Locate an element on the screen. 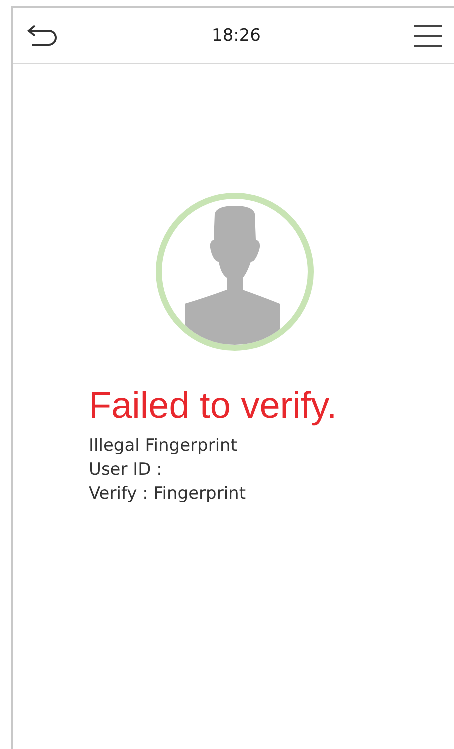  menu-icon is located at coordinates (428, 36).